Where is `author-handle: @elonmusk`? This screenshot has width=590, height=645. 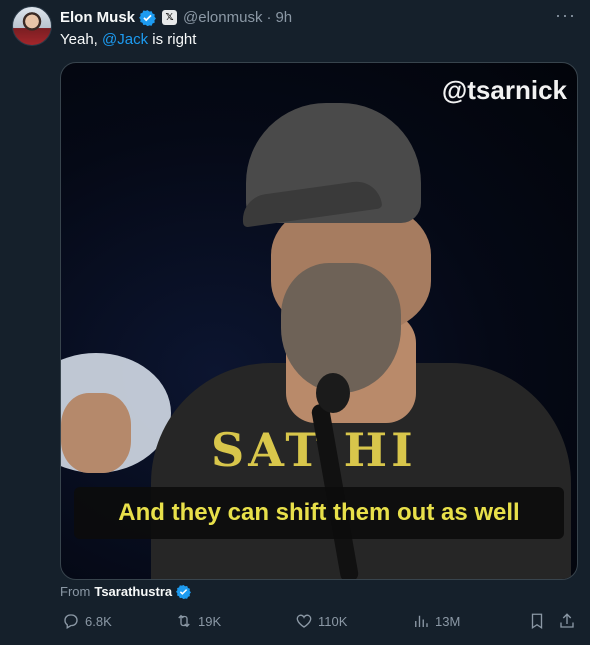 author-handle: @elonmusk is located at coordinates (222, 17).